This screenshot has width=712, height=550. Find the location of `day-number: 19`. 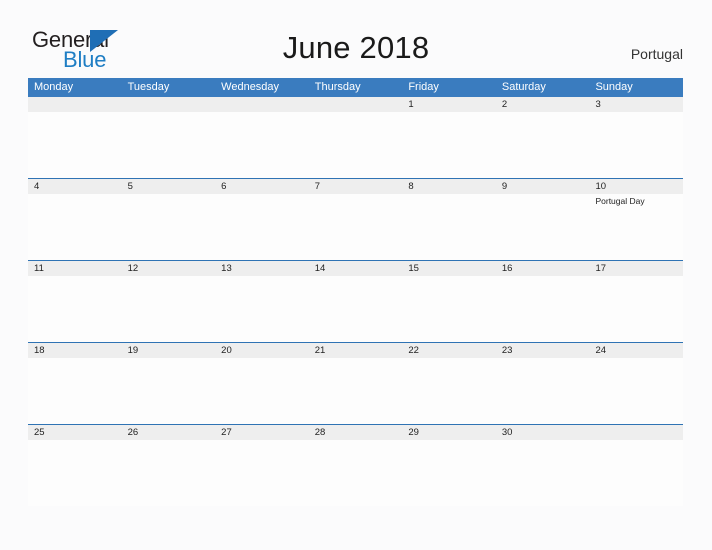

day-number: 19 is located at coordinates (169, 350).